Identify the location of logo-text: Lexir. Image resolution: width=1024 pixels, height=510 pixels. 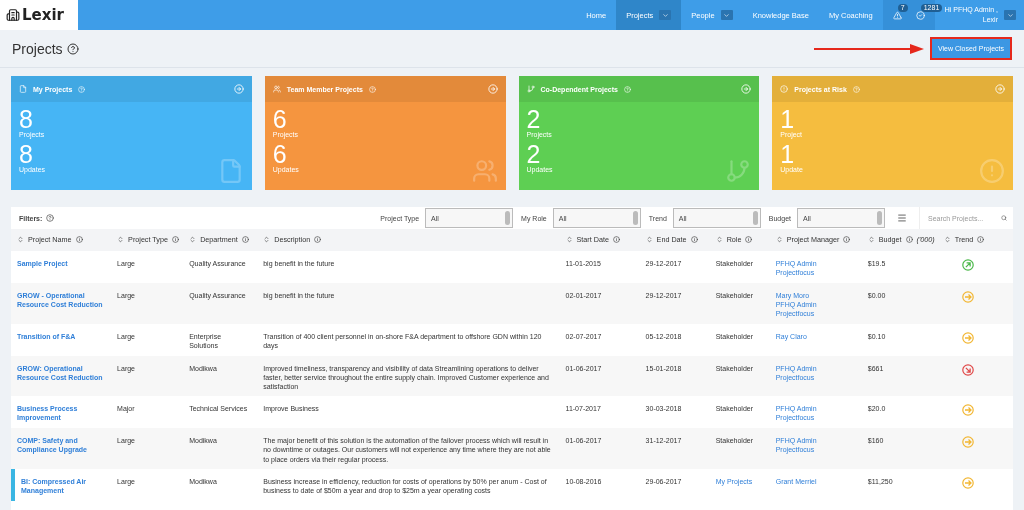
(43, 15).